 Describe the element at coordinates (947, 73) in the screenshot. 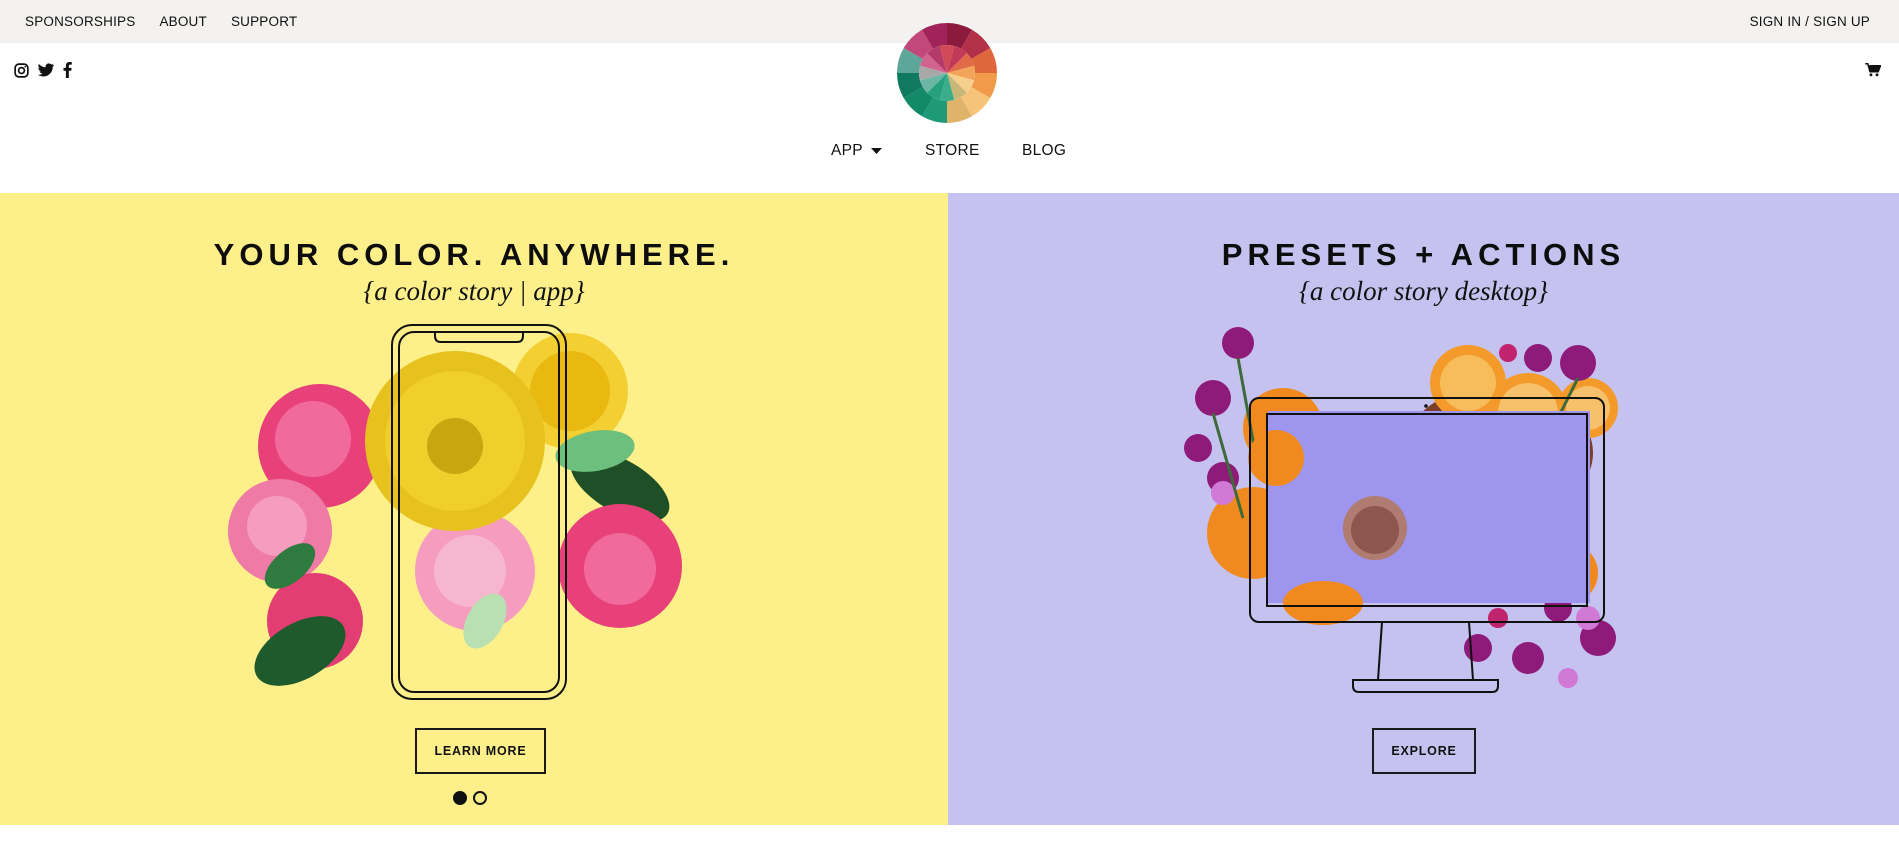

I see `color-wheel-logo` at that location.